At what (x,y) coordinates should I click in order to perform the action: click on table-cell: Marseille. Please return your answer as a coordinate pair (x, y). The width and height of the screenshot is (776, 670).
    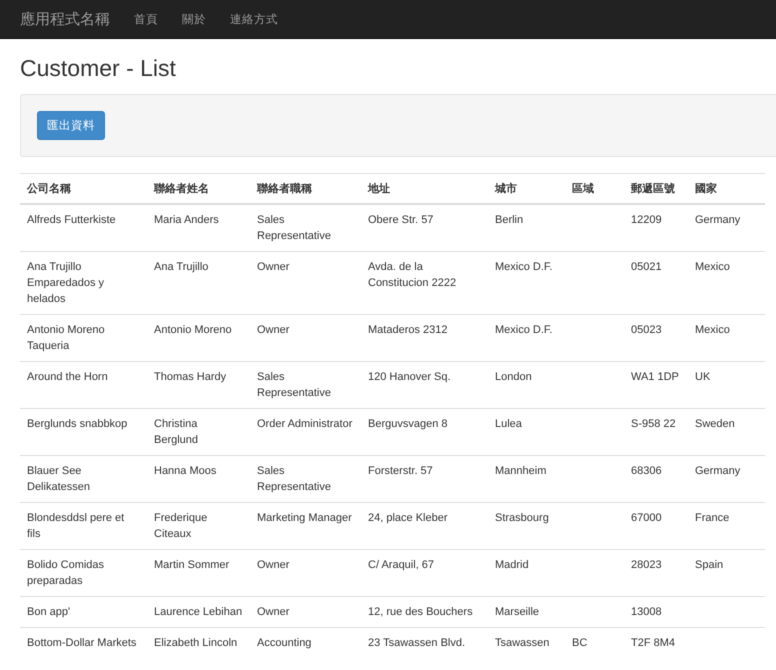
    Looking at the image, I should click on (526, 612).